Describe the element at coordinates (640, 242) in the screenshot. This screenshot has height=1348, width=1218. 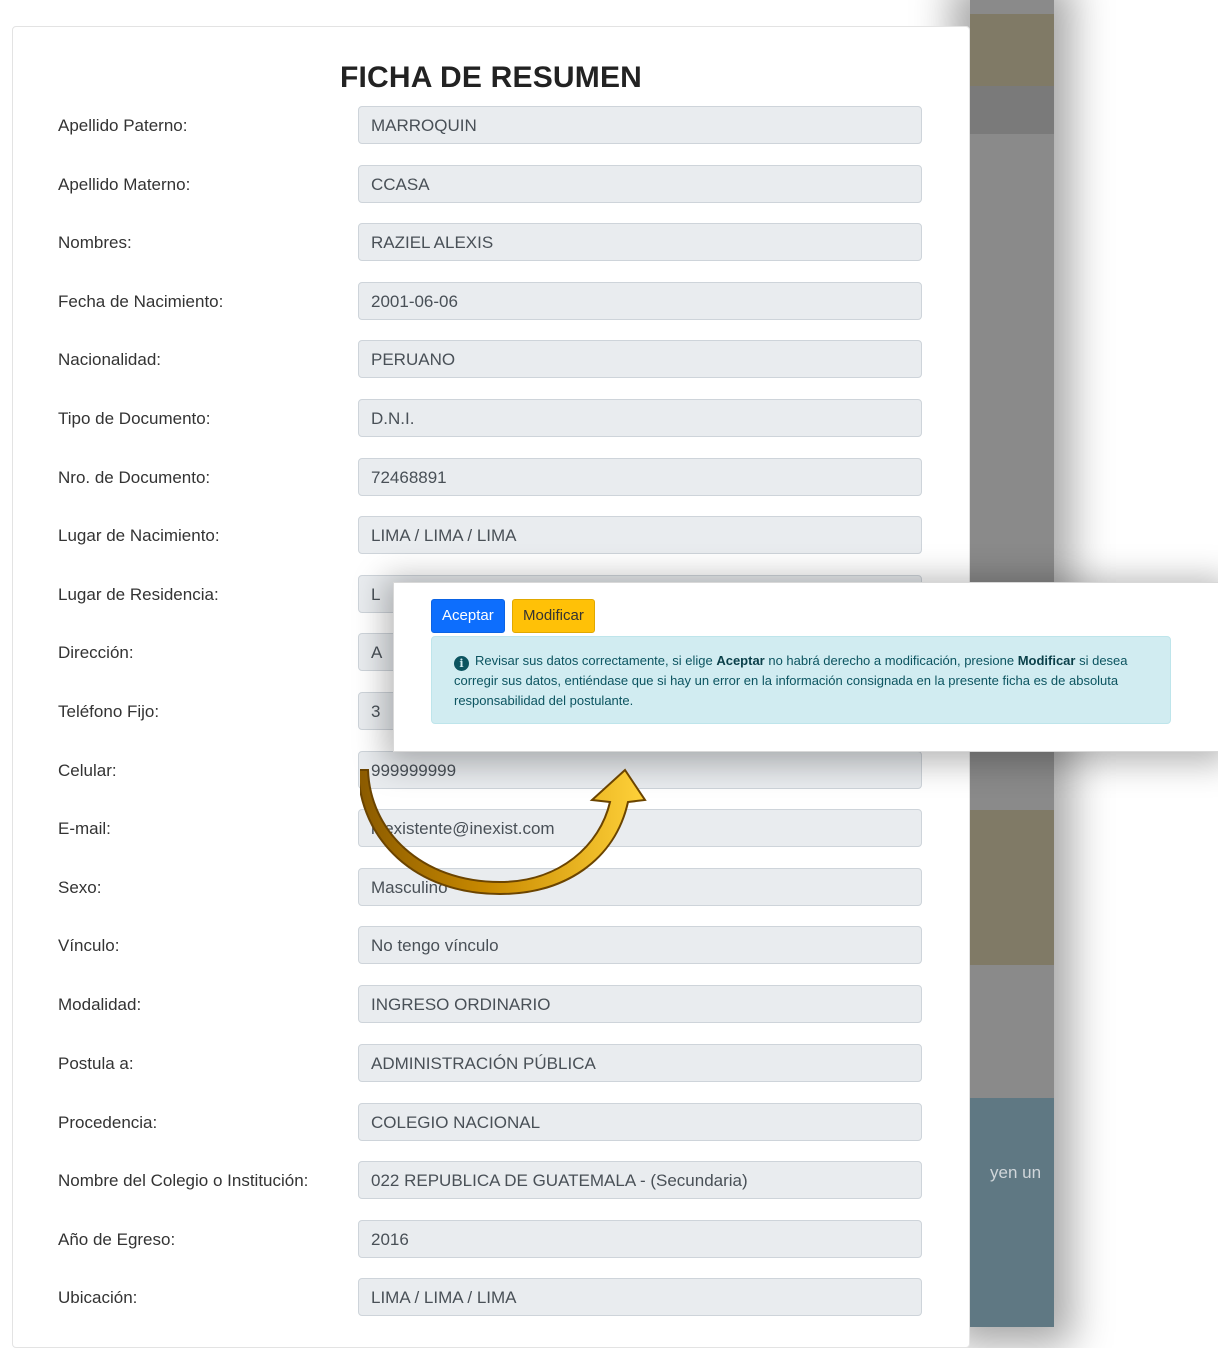
I see `nombres-field: RAZIEL ALEXIS` at that location.